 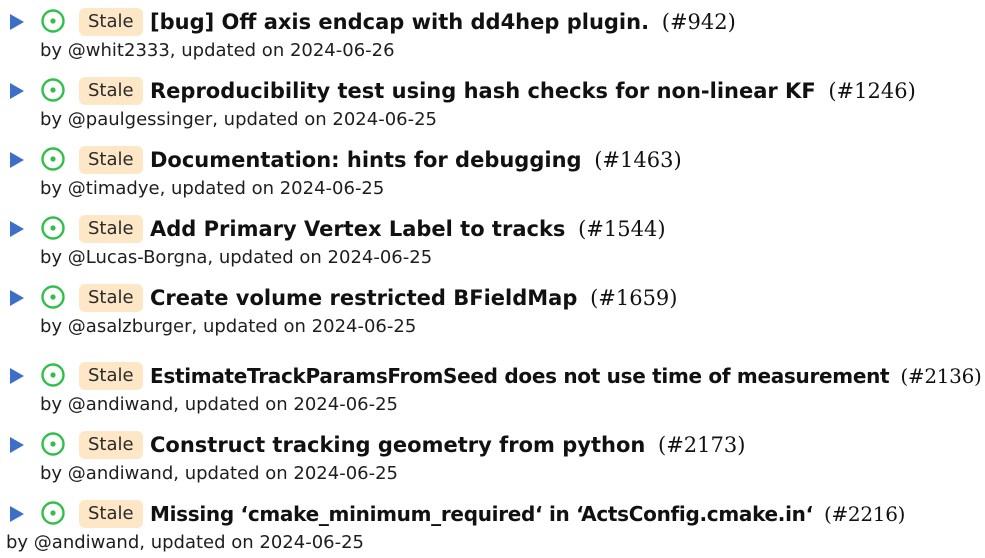 I want to click on issue-number: (#1463), so click(x=638, y=160).